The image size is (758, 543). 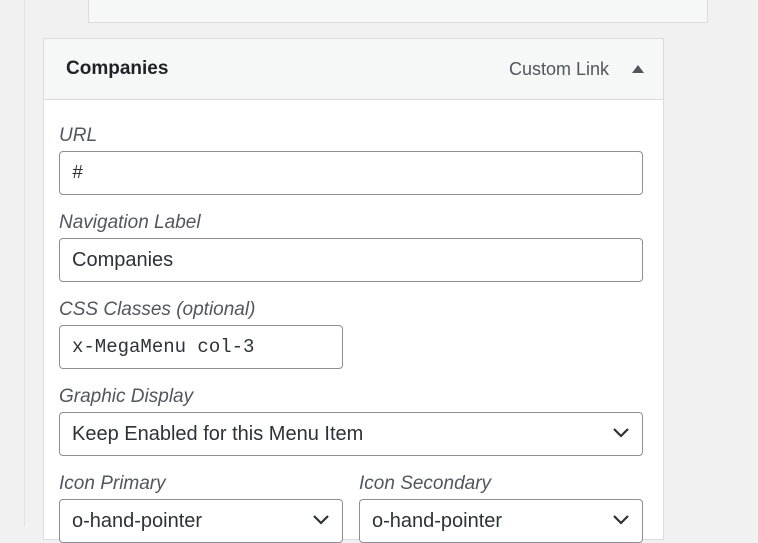 I want to click on icon-primary-label: Icon Primary, so click(x=112, y=483).